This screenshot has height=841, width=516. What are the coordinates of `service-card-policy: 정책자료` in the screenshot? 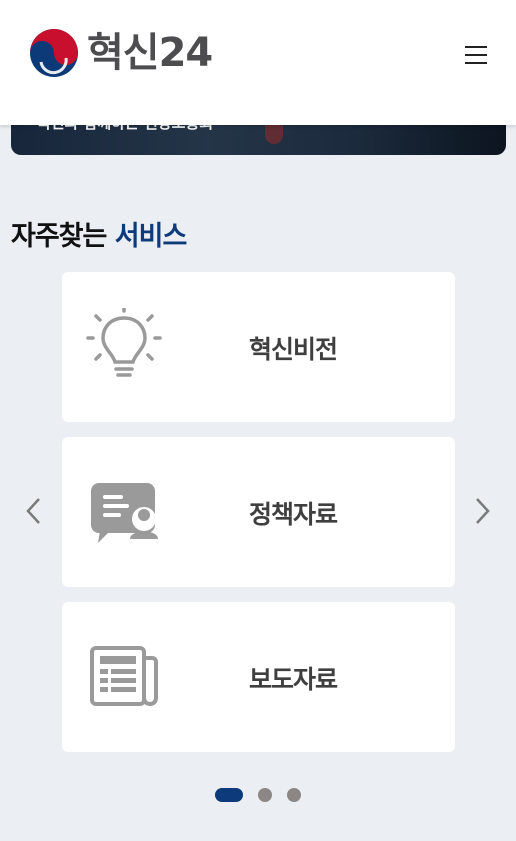 It's located at (258, 512).